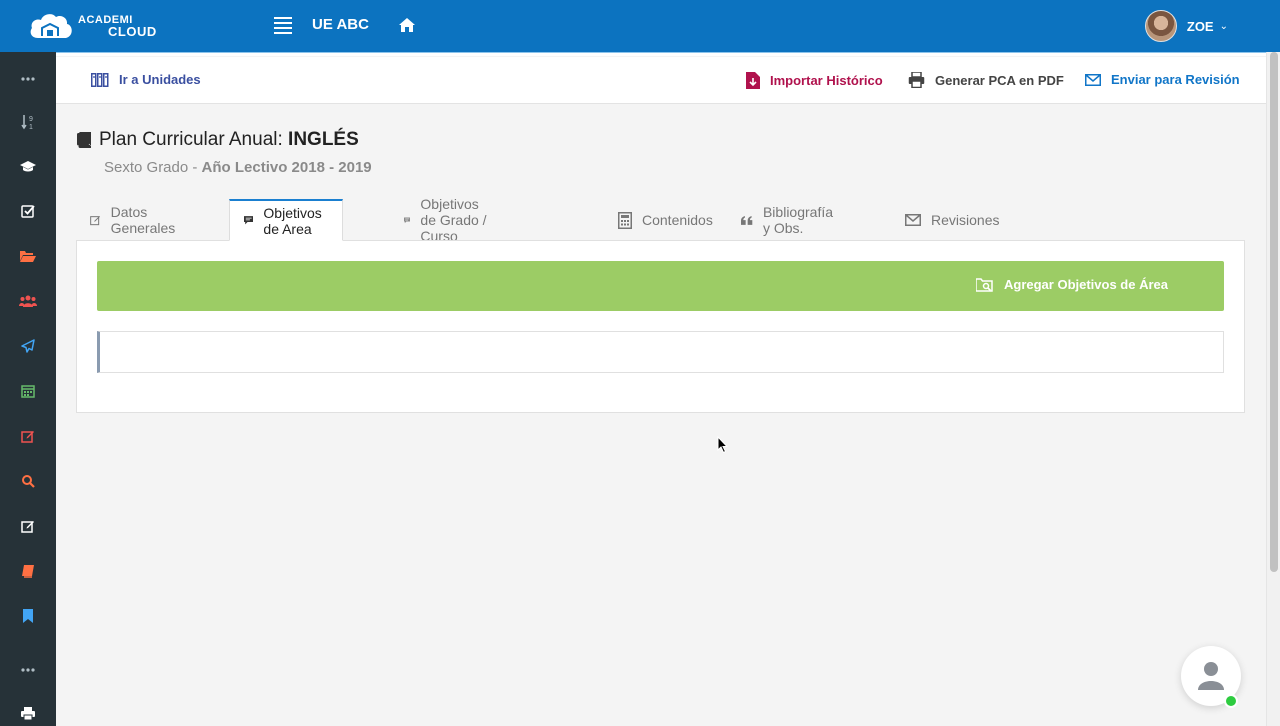  I want to click on folder-search-icon, so click(984, 285).